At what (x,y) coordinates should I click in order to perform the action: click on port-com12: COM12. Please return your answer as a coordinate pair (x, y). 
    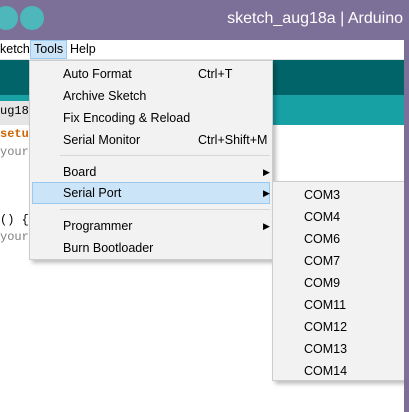
    Looking at the image, I should click on (325, 327).